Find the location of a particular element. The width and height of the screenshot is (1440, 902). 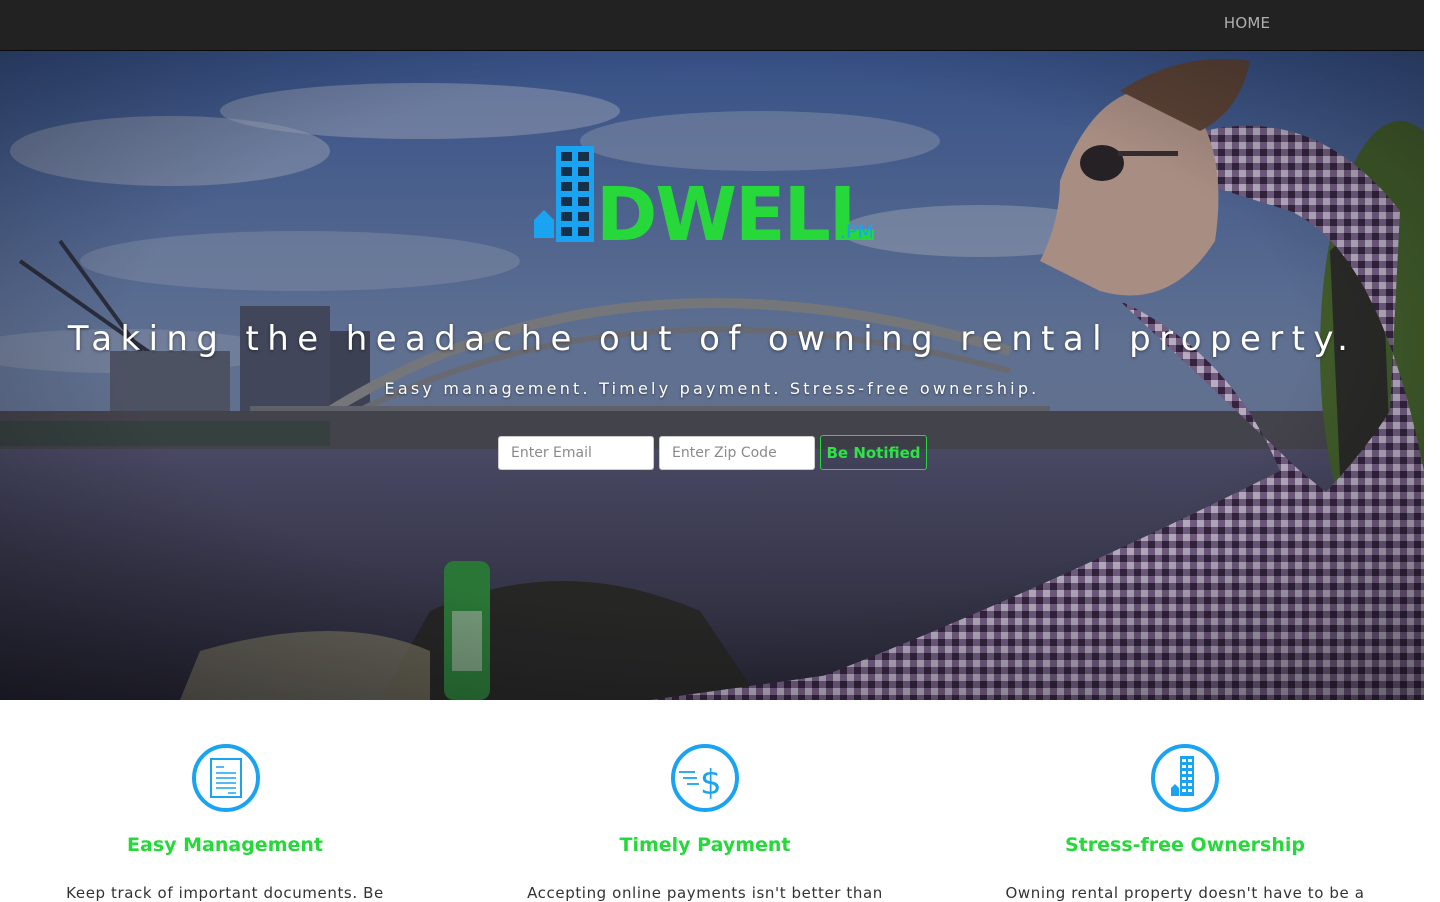

dollar-icon: $ is located at coordinates (705, 778).